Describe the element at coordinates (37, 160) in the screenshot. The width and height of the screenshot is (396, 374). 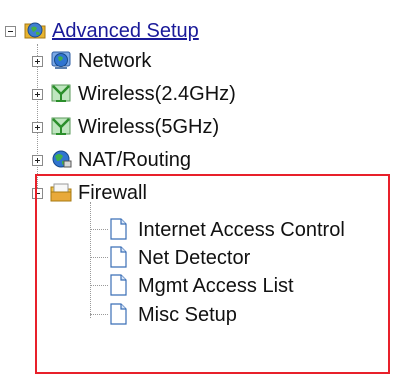
I see `expand-toggle-nat-routing` at that location.